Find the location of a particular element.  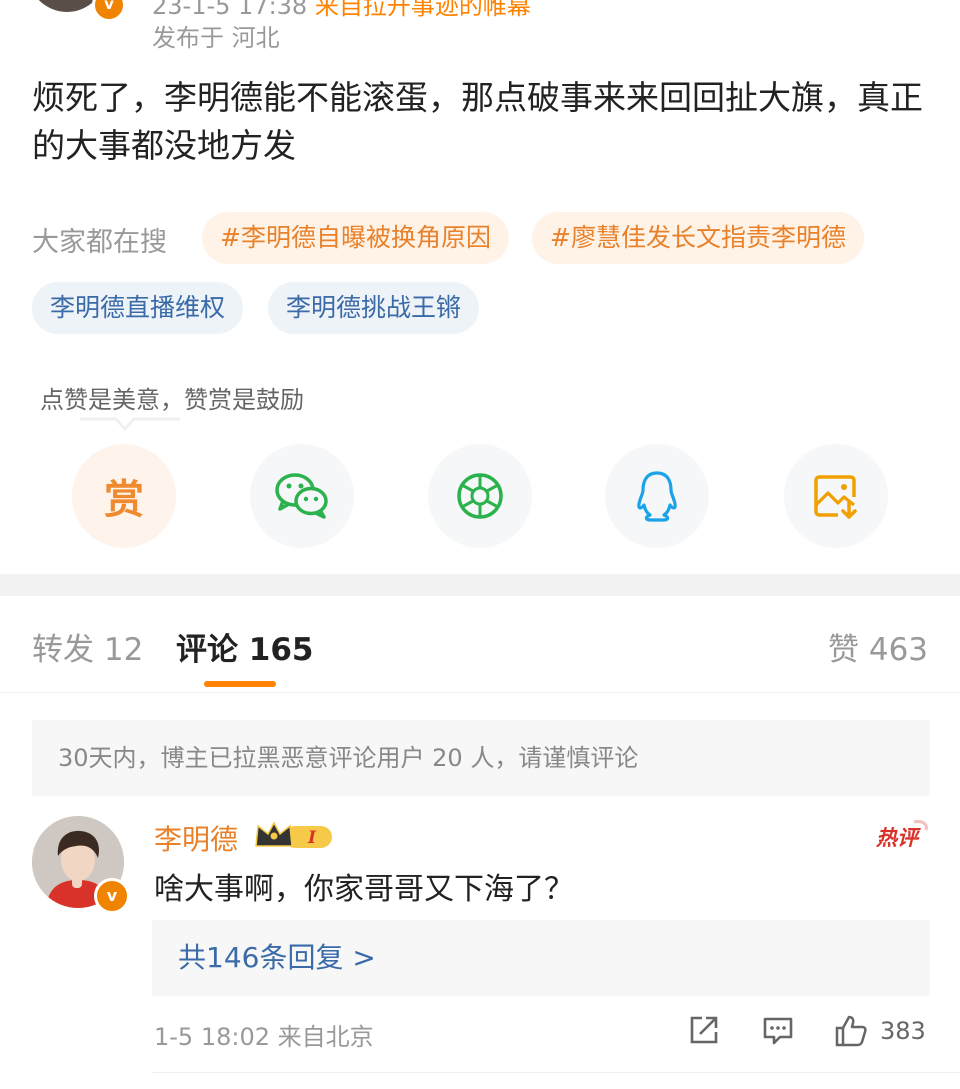

moments-share-button is located at coordinates (480, 496).